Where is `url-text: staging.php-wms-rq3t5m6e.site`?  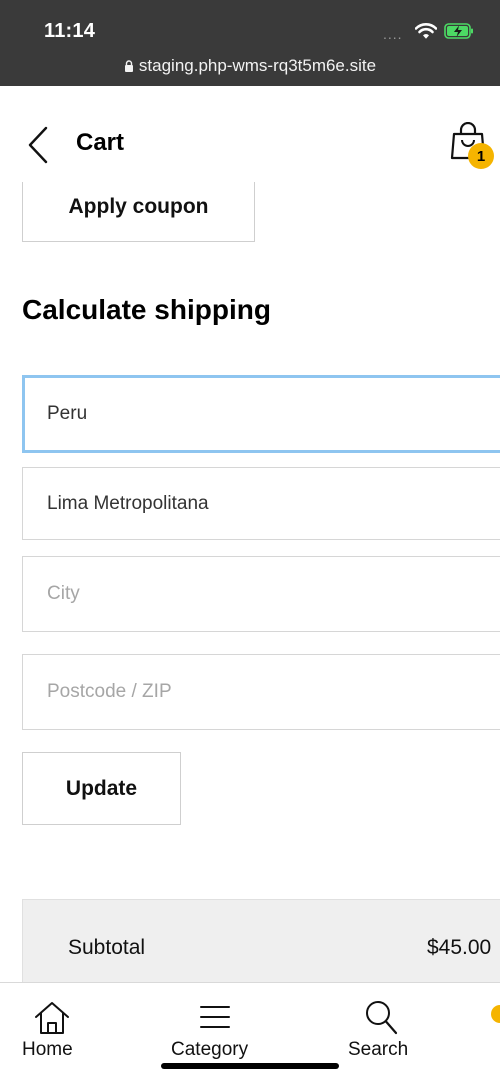
url-text: staging.php-wms-rq3t5m6e.site is located at coordinates (257, 65).